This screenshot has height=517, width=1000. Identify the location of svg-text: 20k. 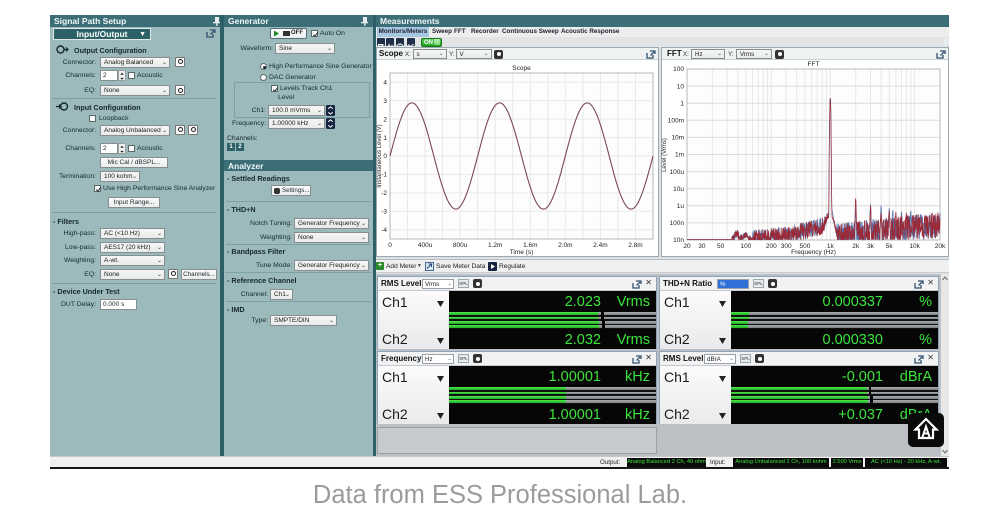
(940, 246).